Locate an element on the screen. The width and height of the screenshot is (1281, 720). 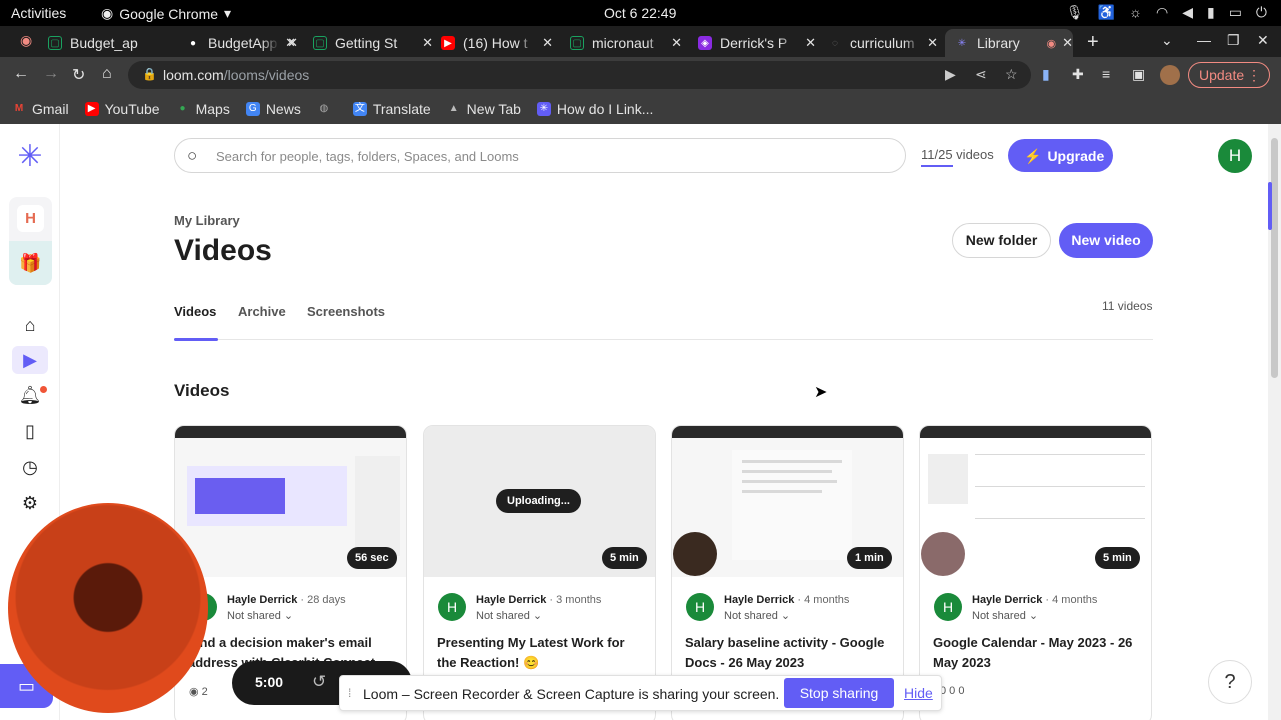
stop-sharing-button: Stop sharing is located at coordinates (839, 693).